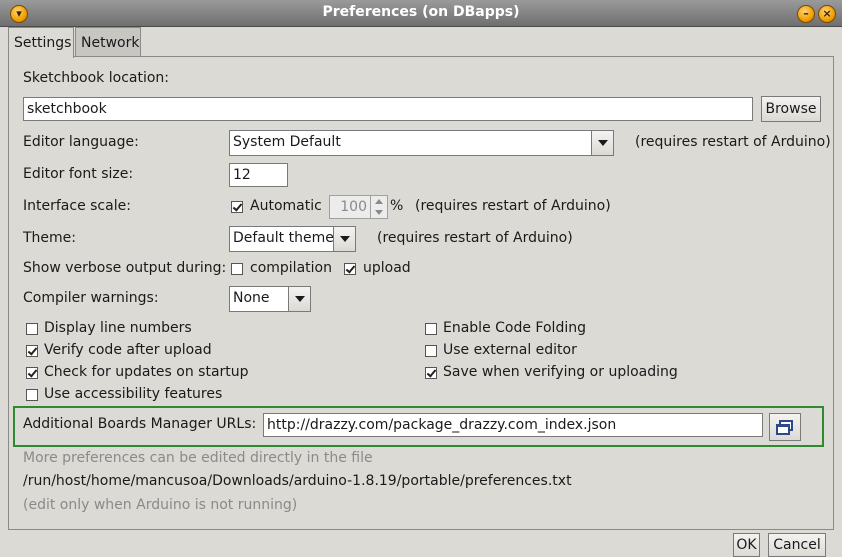 This screenshot has height=557, width=842. Describe the element at coordinates (32, 329) in the screenshot. I see `display-line-numbers-checkbox` at that location.